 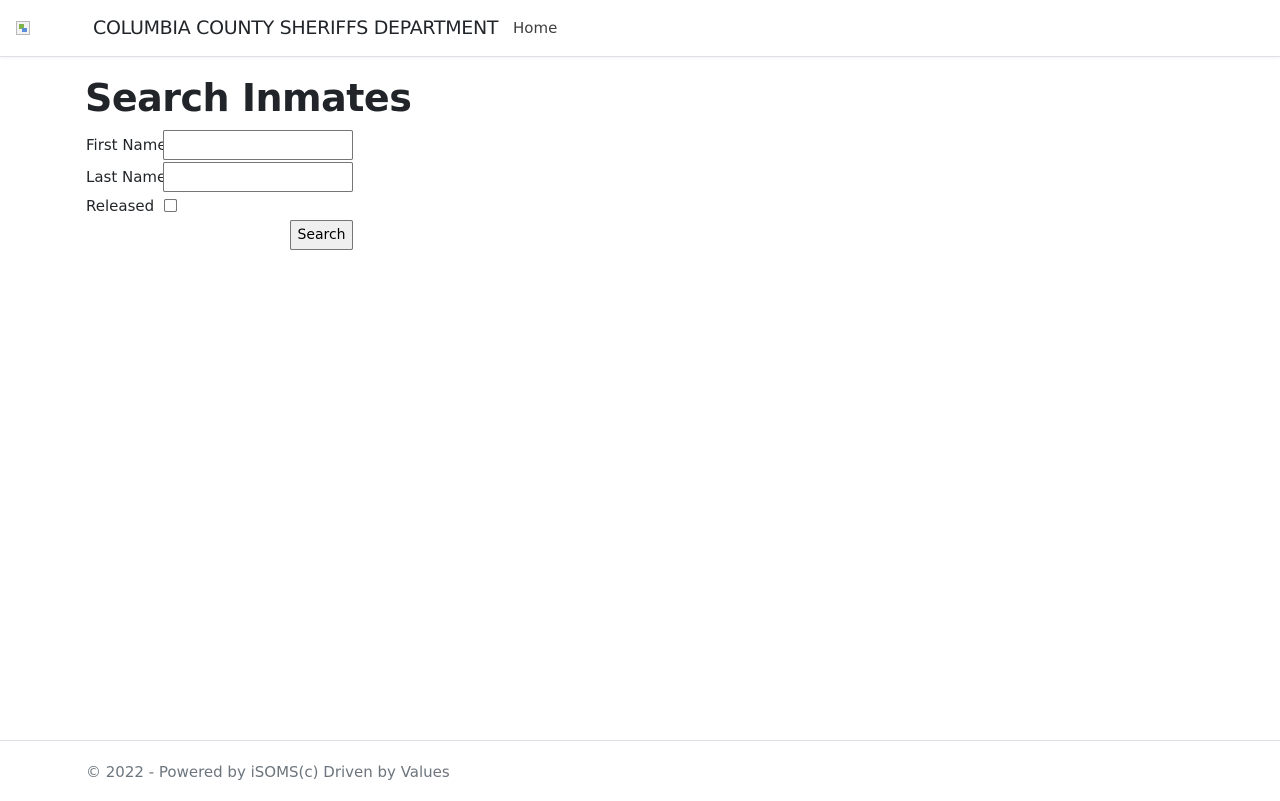 I want to click on page-title: Search Inmates, so click(x=248, y=98).